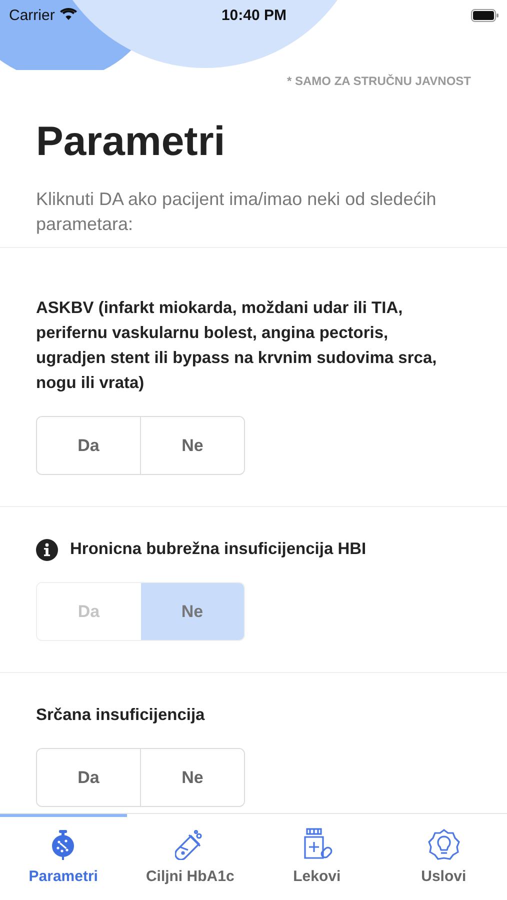 This screenshot has height=900, width=507. Describe the element at coordinates (68, 14) in the screenshot. I see `wifi-icon` at that location.